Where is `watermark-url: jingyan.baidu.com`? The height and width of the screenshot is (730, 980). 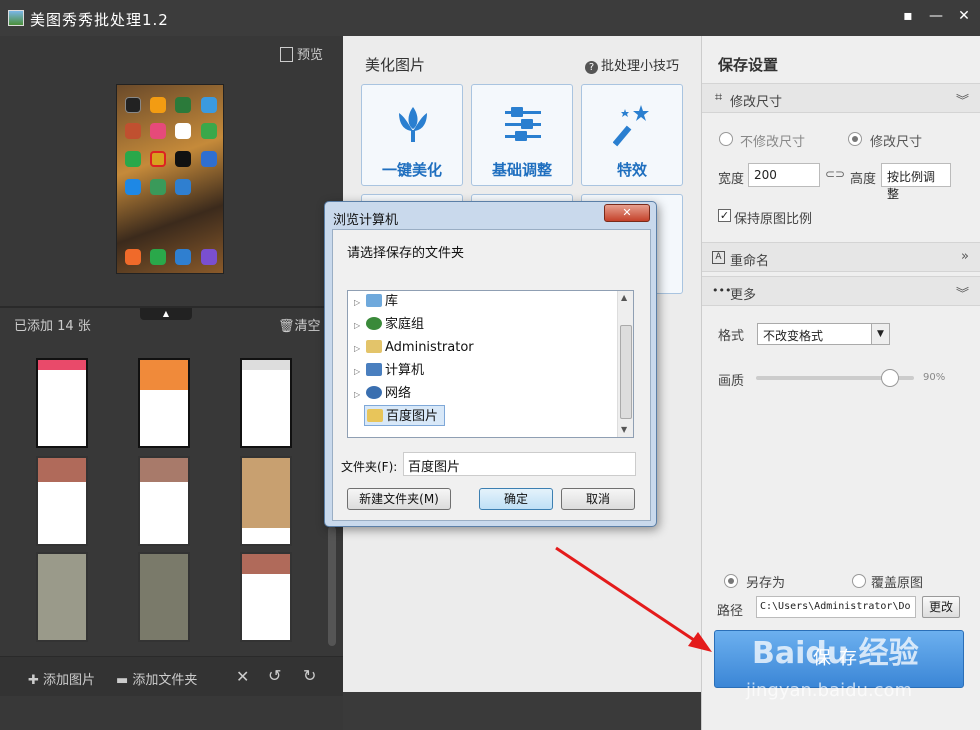
watermark-url: jingyan.baidu.com is located at coordinates (829, 690).